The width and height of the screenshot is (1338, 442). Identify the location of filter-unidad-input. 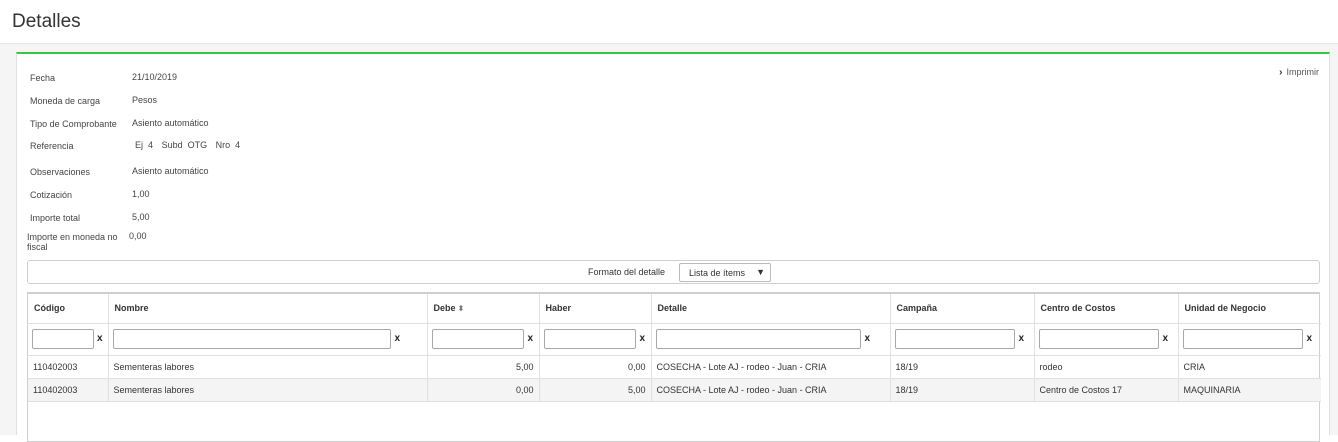
(1242, 339).